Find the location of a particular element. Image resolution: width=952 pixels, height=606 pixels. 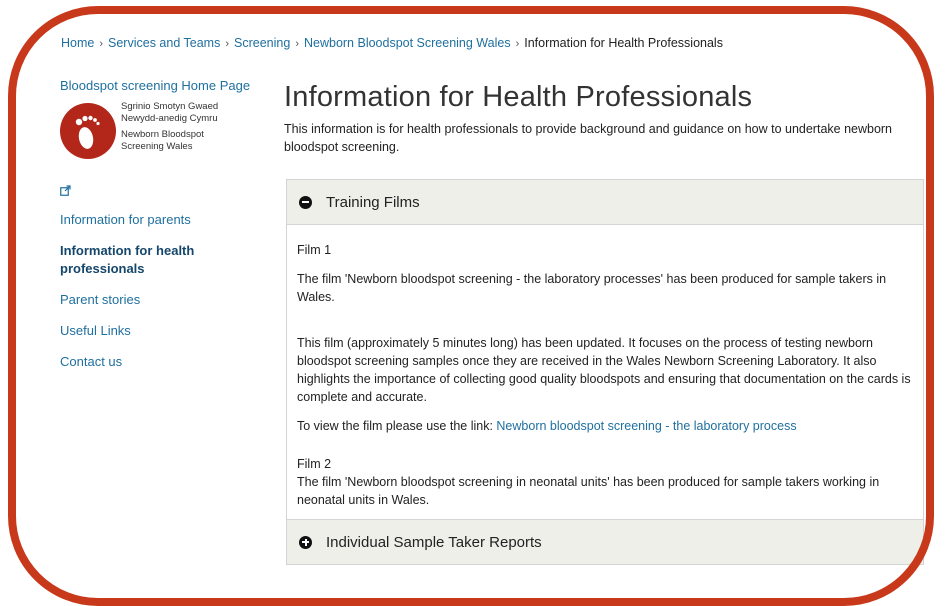

accordion-label: Training Films is located at coordinates (373, 202).